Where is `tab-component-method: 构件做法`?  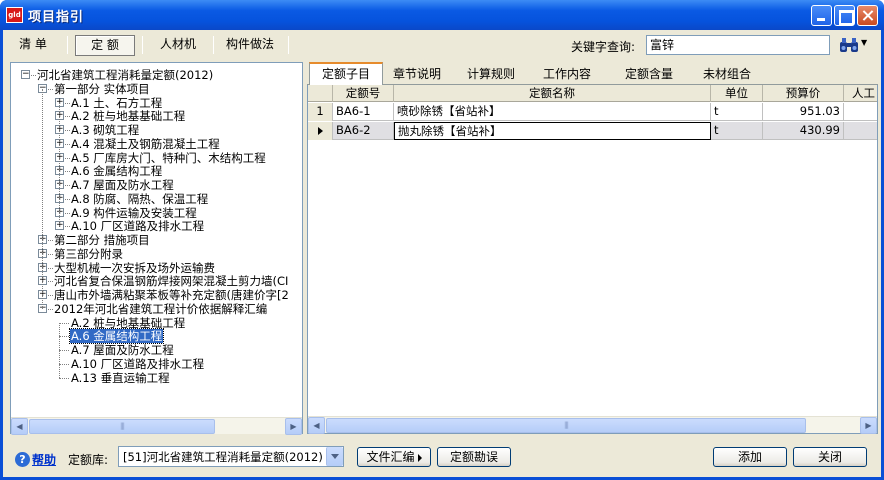 tab-component-method: 构件做法 is located at coordinates (250, 45).